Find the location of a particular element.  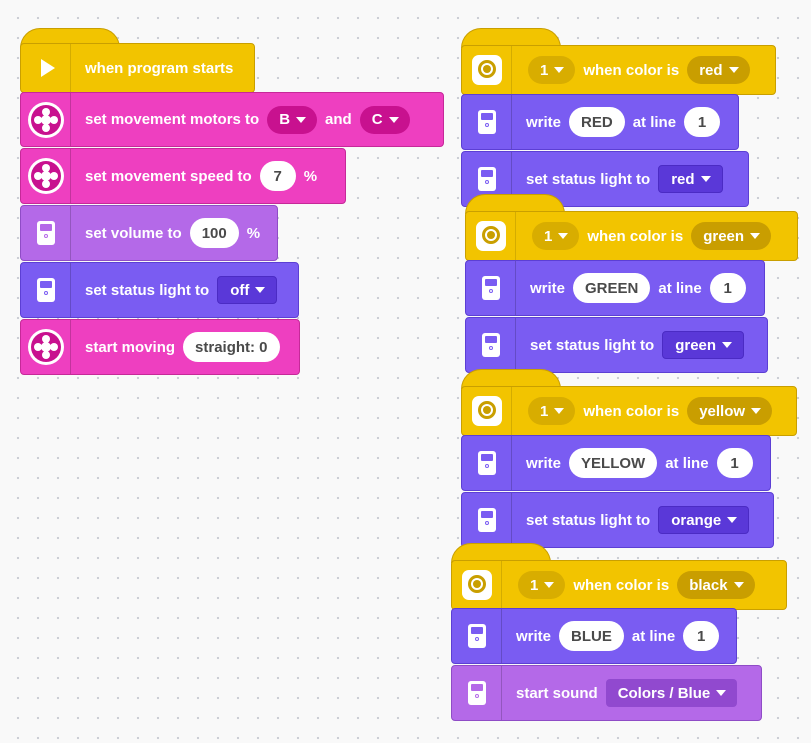

block-label: set movement speed to is located at coordinates (168, 176).